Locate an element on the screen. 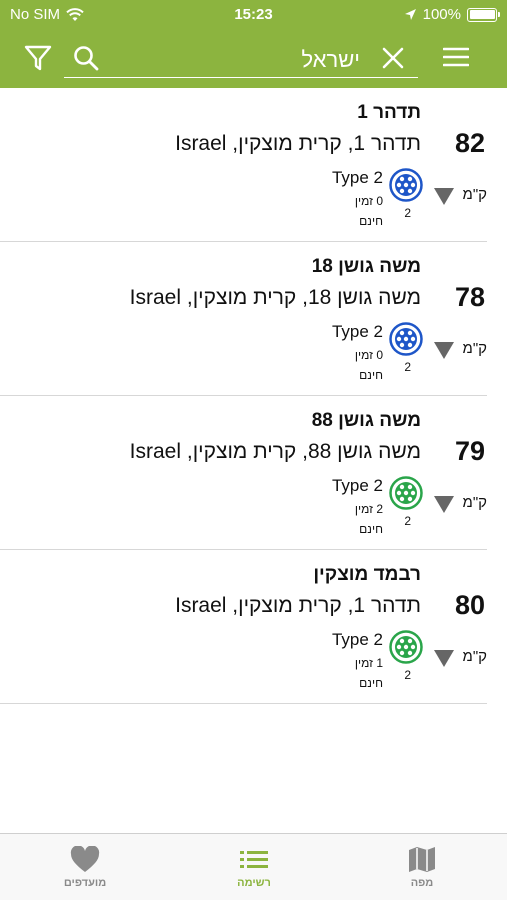  availability: 2 זמין is located at coordinates (368, 509).